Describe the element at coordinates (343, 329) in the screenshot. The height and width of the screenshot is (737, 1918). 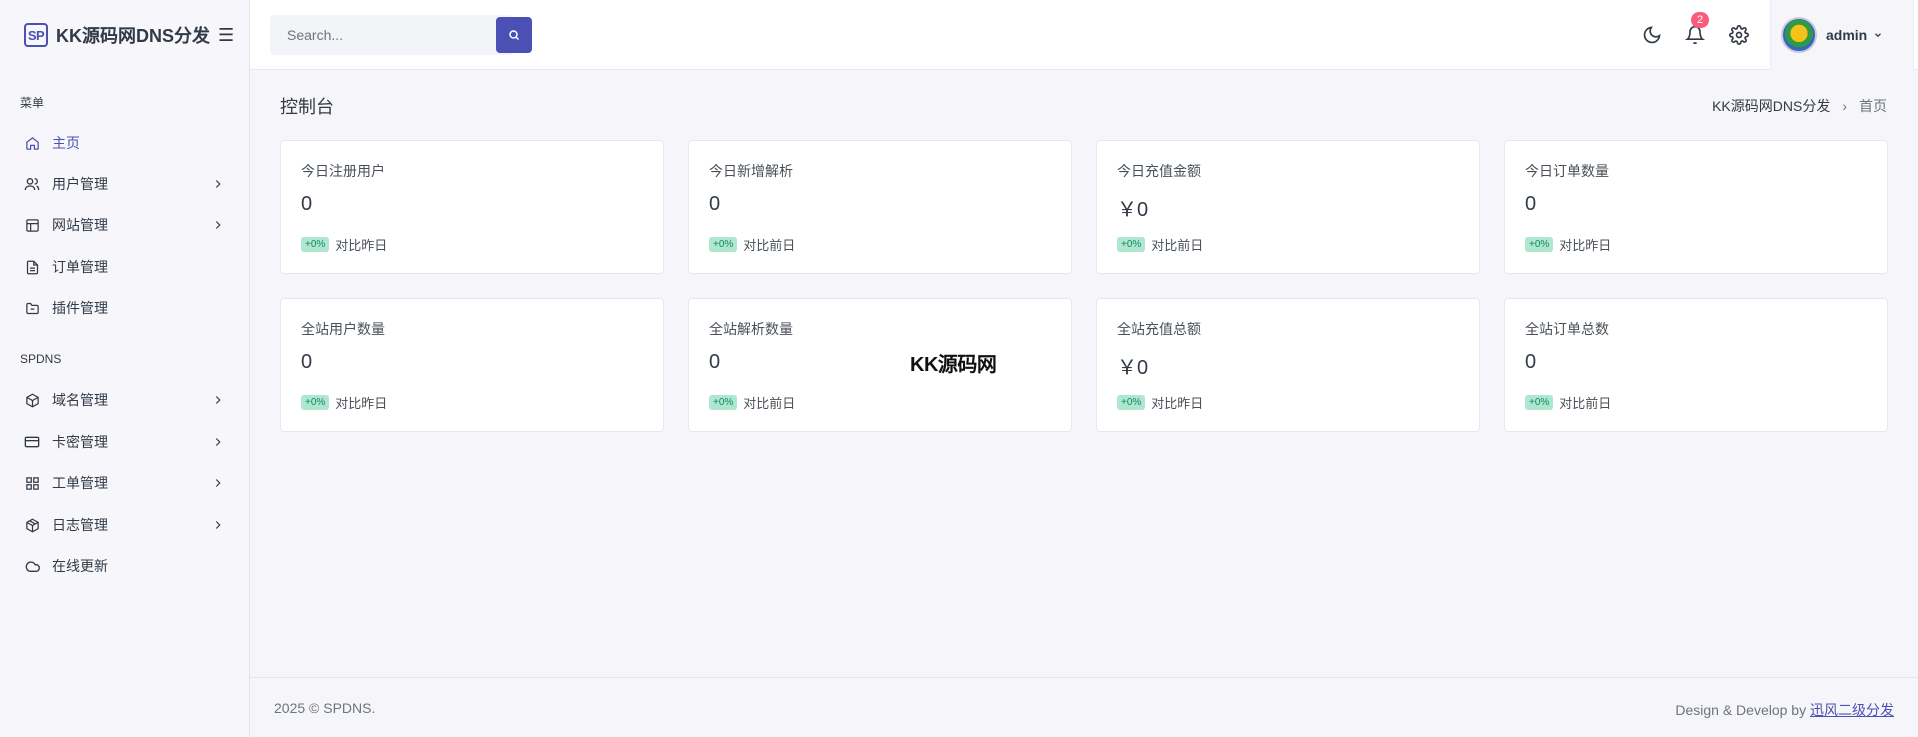
I see `stat-title: 全站用户数量` at that location.